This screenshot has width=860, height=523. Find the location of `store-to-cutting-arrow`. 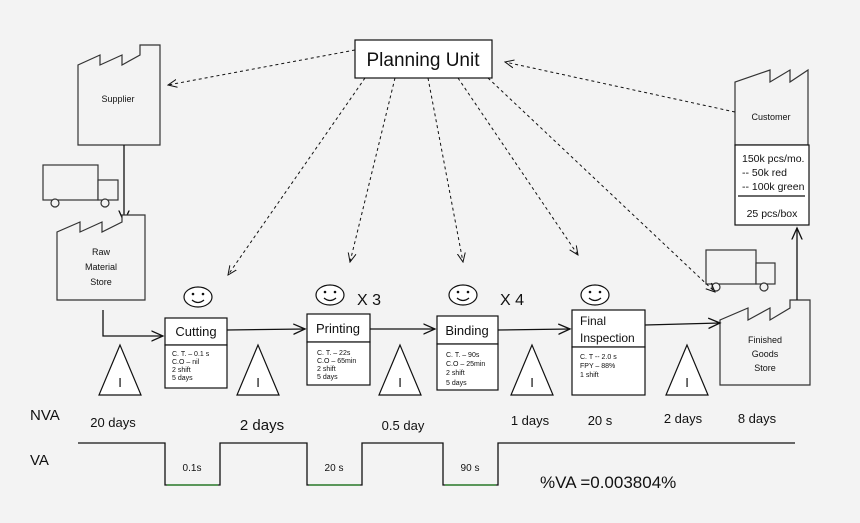

store-to-cutting-arrow is located at coordinates (132, 323).